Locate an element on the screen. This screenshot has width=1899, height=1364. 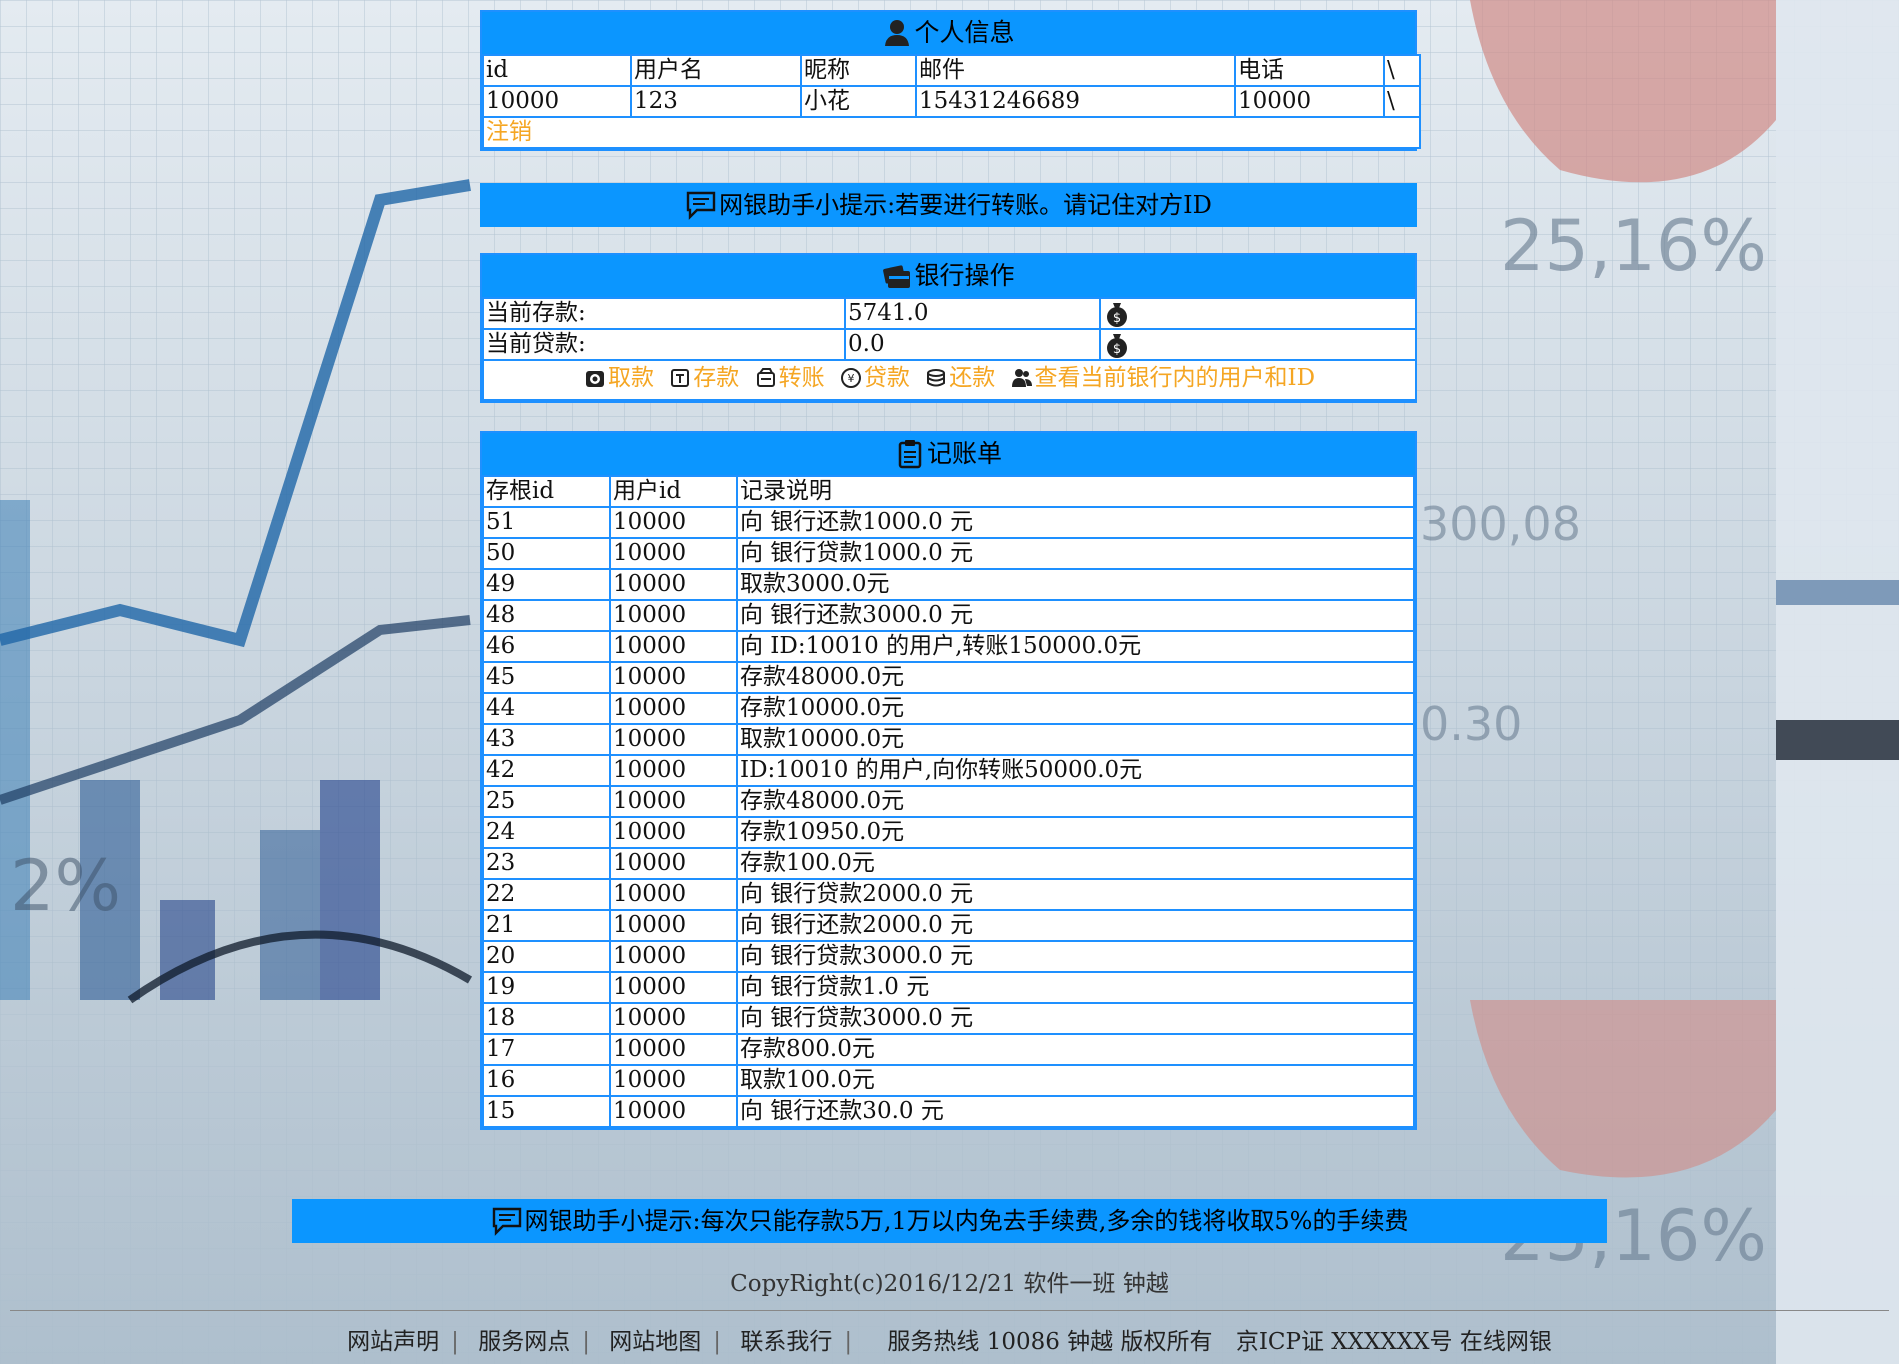
ledger-description: ID:10010 的用户,向你转账50000.0元 is located at coordinates (1075, 770).